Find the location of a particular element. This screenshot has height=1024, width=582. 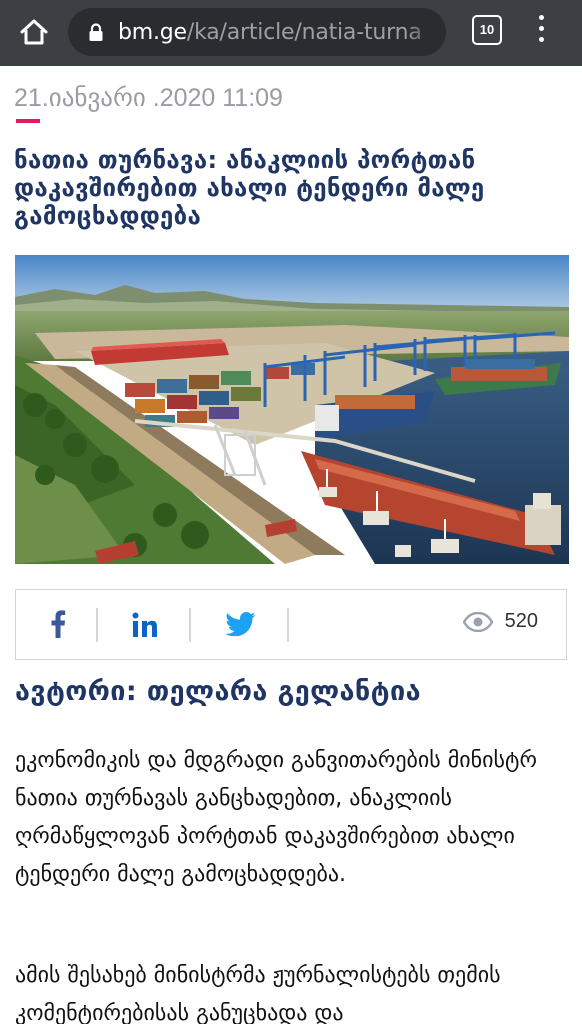

lock-icon is located at coordinates (96, 32).